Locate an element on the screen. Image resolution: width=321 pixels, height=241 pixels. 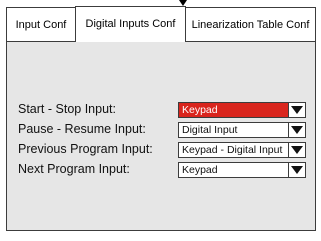
pause-resume-input-label: Pause - Resume Input: is located at coordinates (82, 129).